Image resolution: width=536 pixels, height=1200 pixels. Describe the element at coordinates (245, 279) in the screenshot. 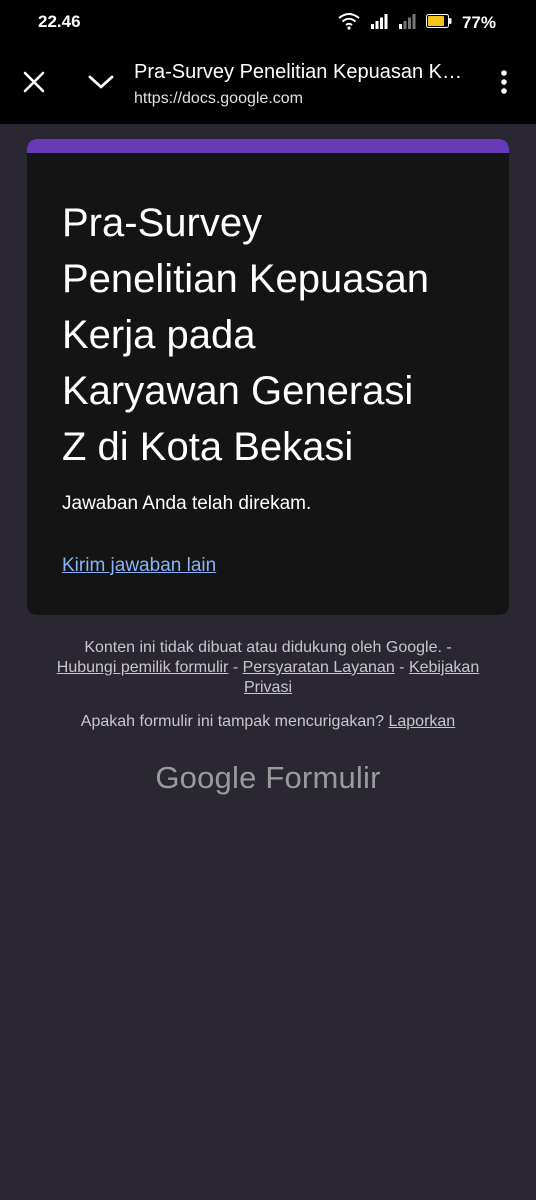

I see `form-title-line: Penelitian Kepuasan` at that location.